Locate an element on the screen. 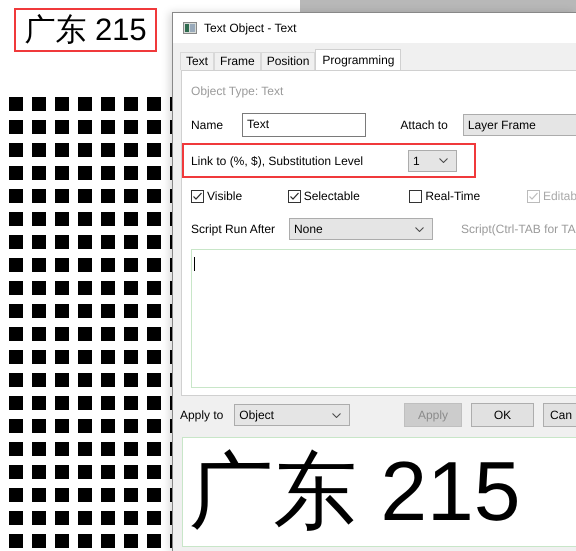 This screenshot has height=551, width=576. name-label: Name is located at coordinates (207, 125).